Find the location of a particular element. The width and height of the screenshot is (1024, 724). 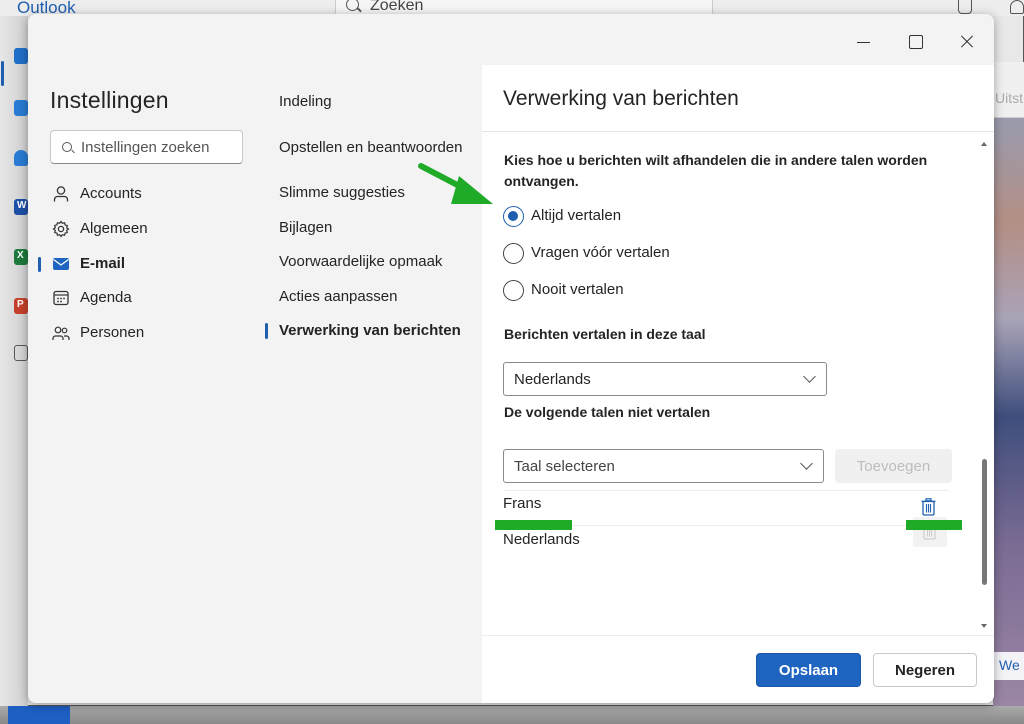

gear-icon is located at coordinates (61, 229).